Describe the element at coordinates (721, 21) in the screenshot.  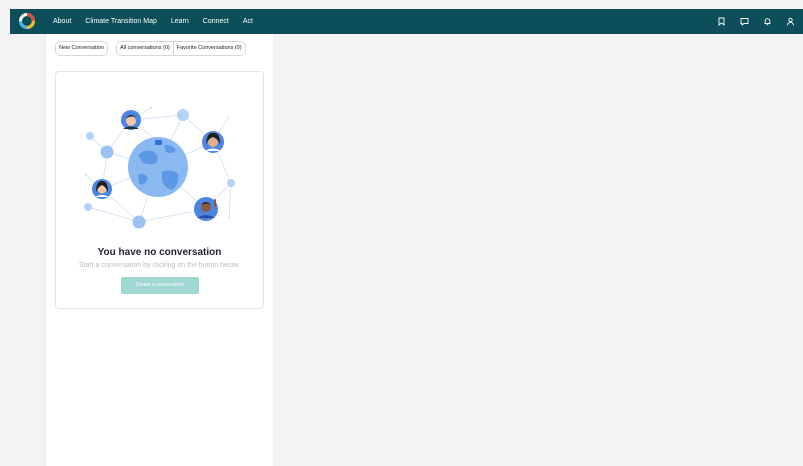
I see `bookmark-icon` at that location.